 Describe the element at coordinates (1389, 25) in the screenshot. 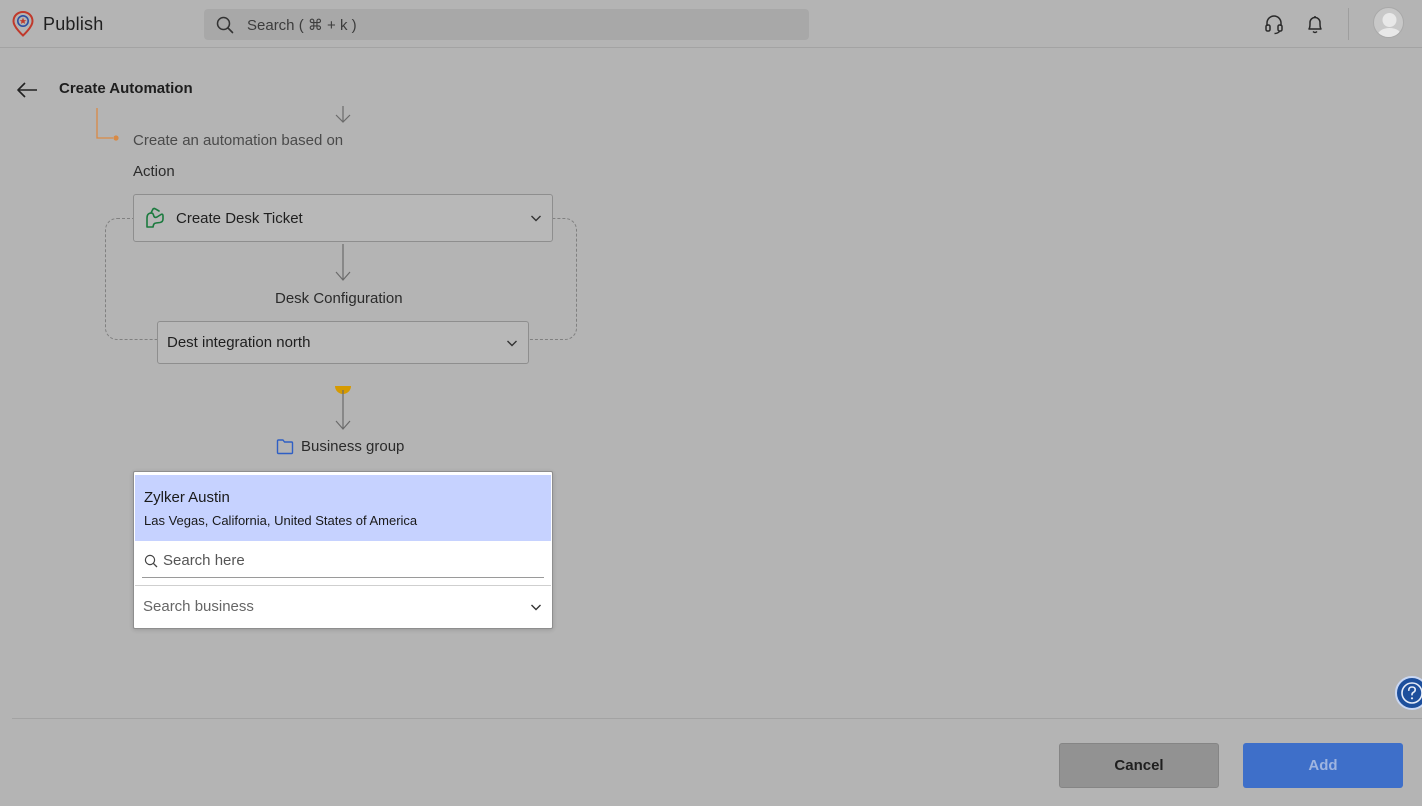

I see `avatar-icon` at that location.